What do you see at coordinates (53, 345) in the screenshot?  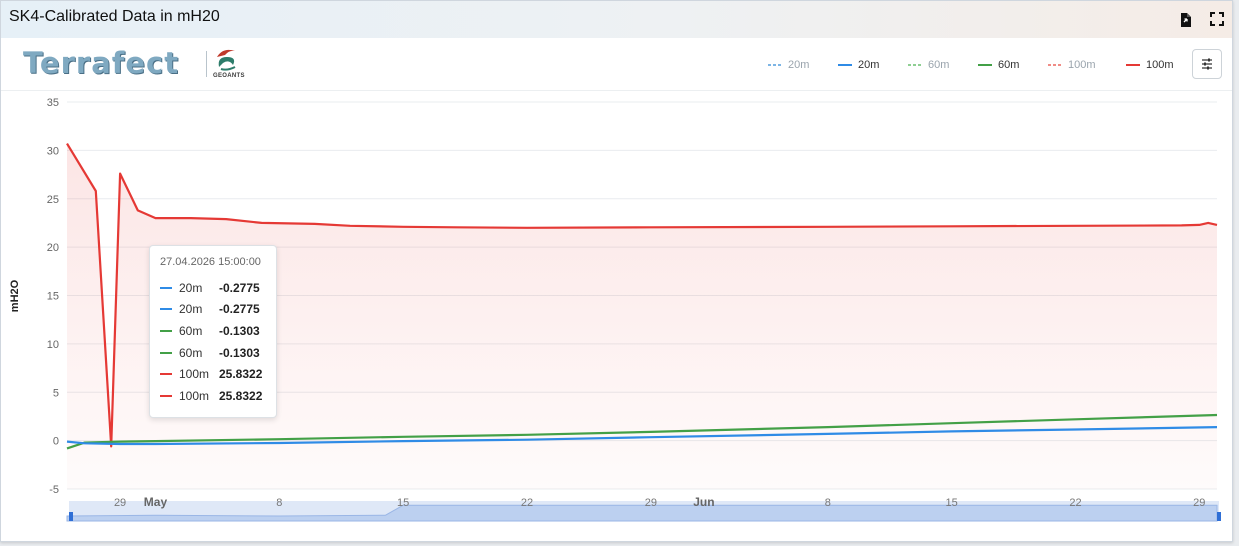 I see `y-tick-label: 10` at bounding box center [53, 345].